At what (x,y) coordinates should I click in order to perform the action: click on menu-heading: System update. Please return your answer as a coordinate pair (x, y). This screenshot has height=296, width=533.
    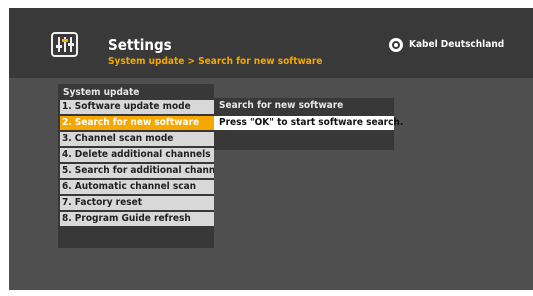
    Looking at the image, I should click on (101, 92).